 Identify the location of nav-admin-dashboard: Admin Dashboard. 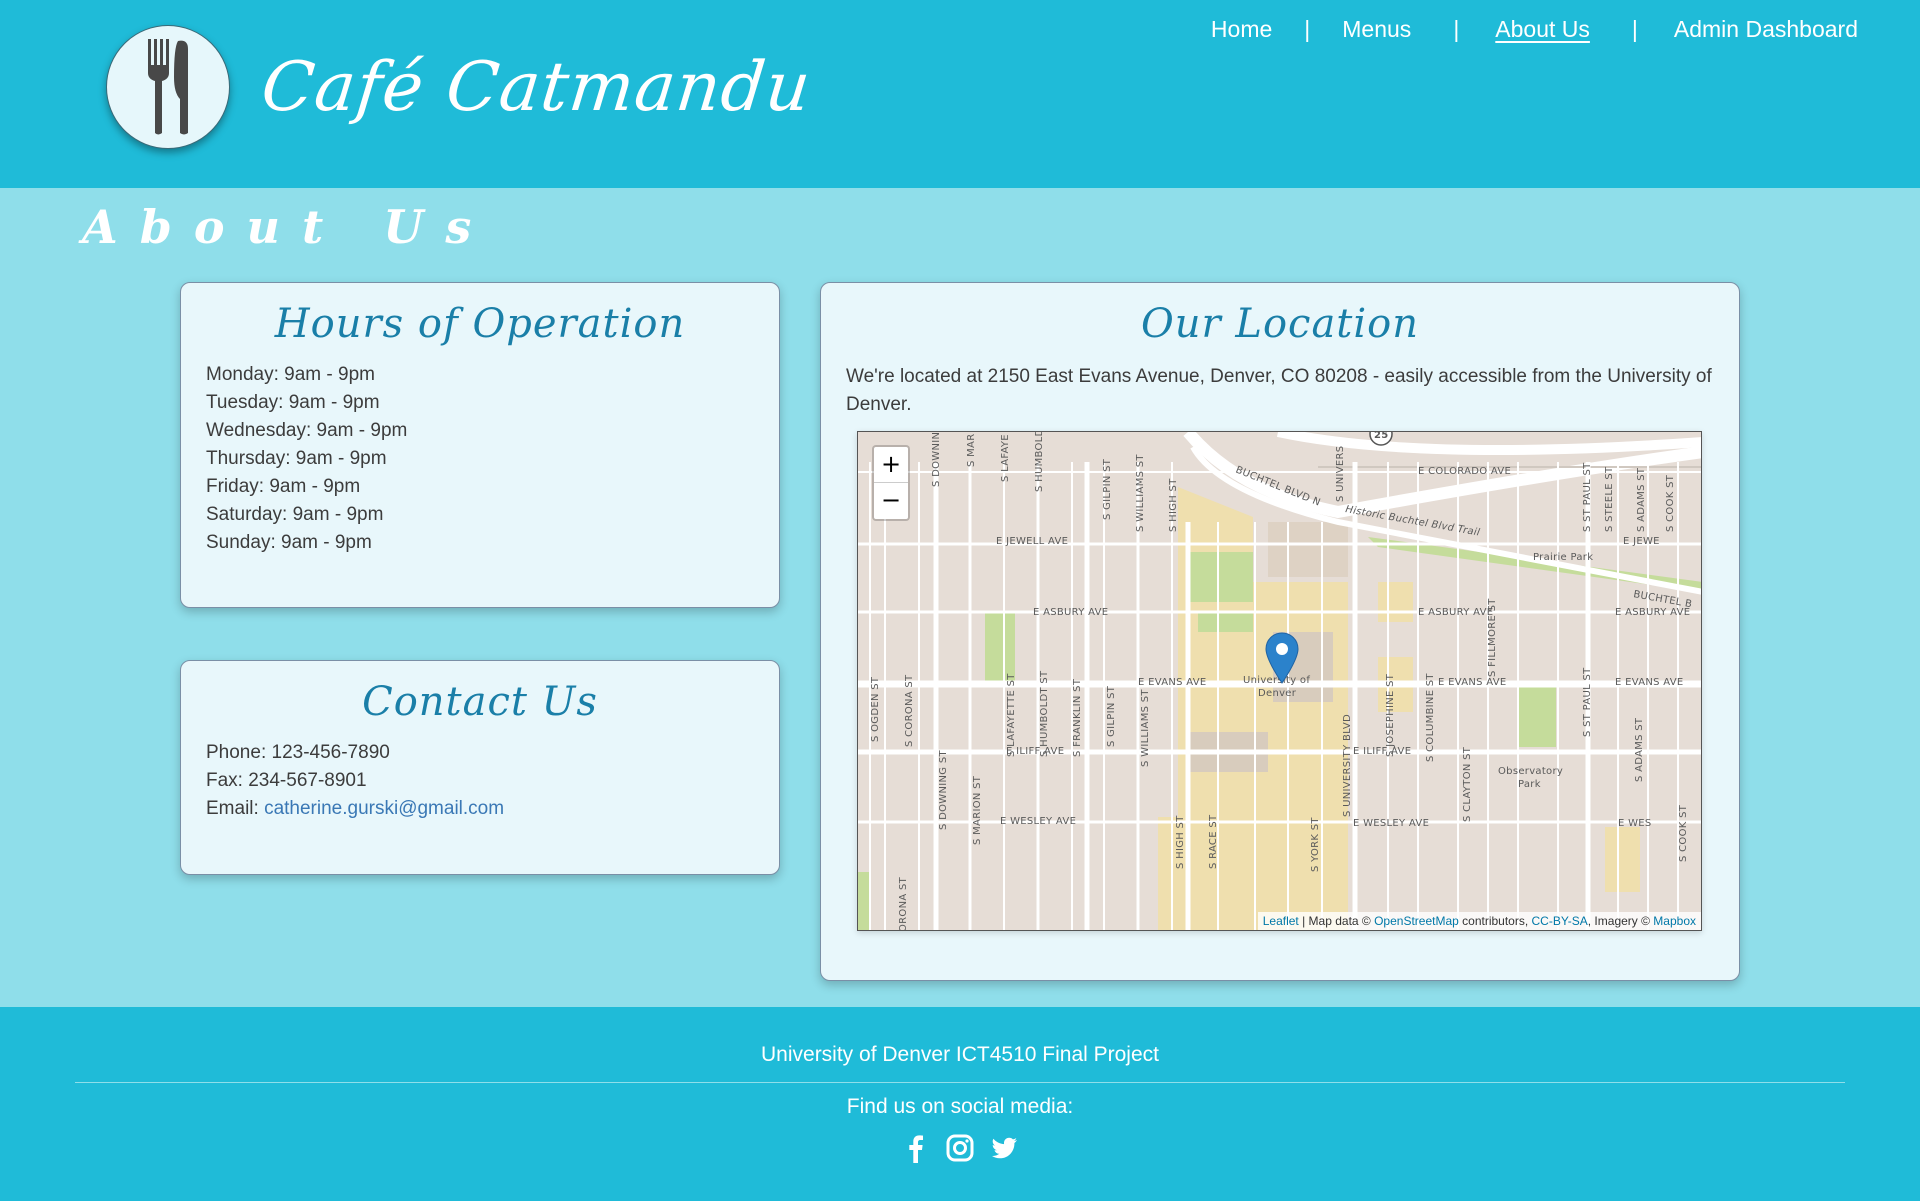
(1766, 29).